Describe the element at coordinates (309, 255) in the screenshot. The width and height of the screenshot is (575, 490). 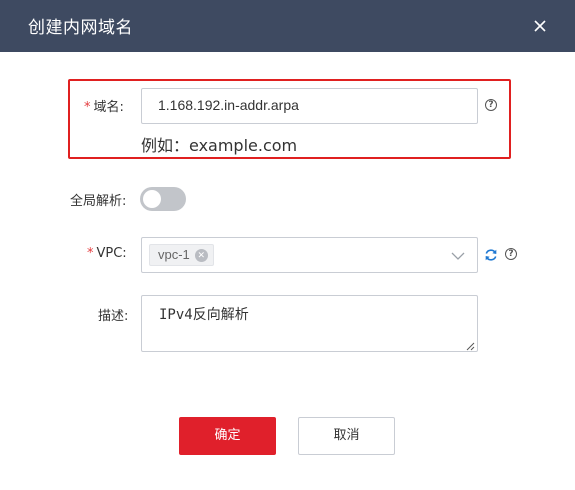
I see `vpc-select: vpc-1 ✕` at that location.